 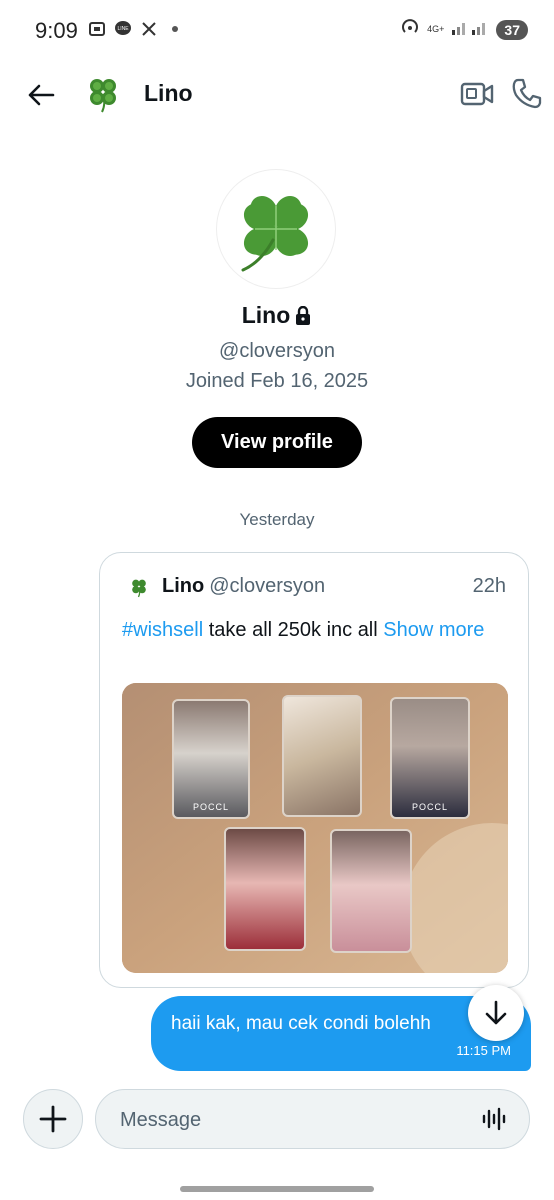 What do you see at coordinates (303, 315) in the screenshot?
I see `lock-icon` at bounding box center [303, 315].